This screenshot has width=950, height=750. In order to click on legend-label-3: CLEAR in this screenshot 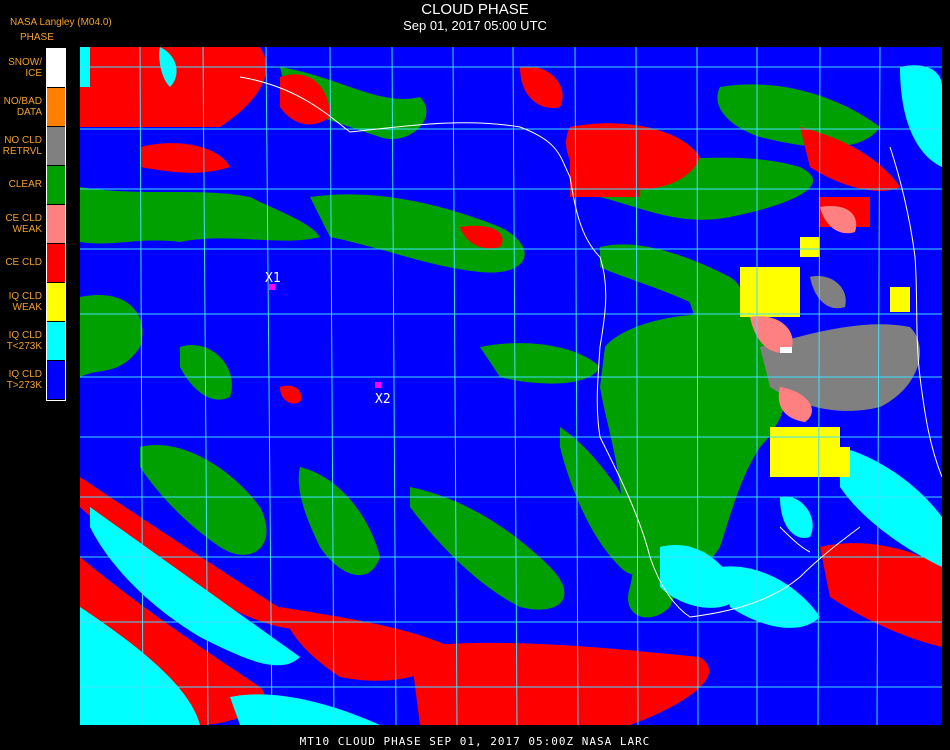, I will do `click(25, 184)`.